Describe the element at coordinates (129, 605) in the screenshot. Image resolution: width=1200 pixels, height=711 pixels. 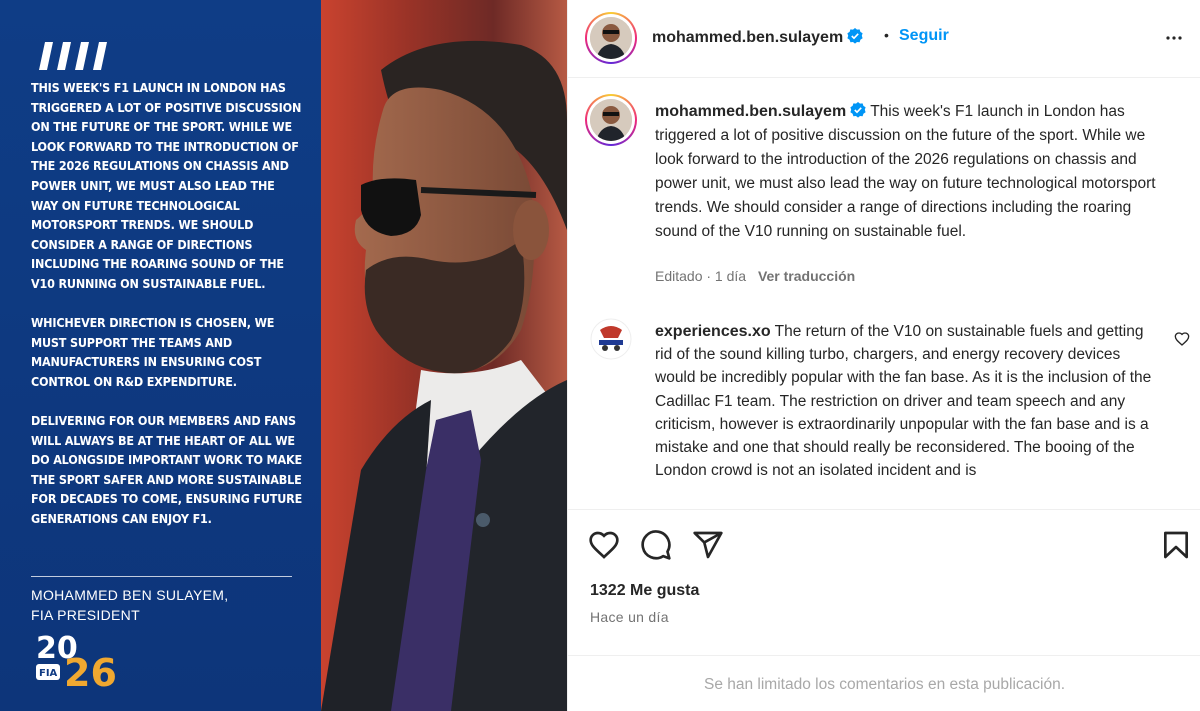
I see `signature: MOHAMMED BEN SULAYEM, FIA PRESIDENT` at that location.